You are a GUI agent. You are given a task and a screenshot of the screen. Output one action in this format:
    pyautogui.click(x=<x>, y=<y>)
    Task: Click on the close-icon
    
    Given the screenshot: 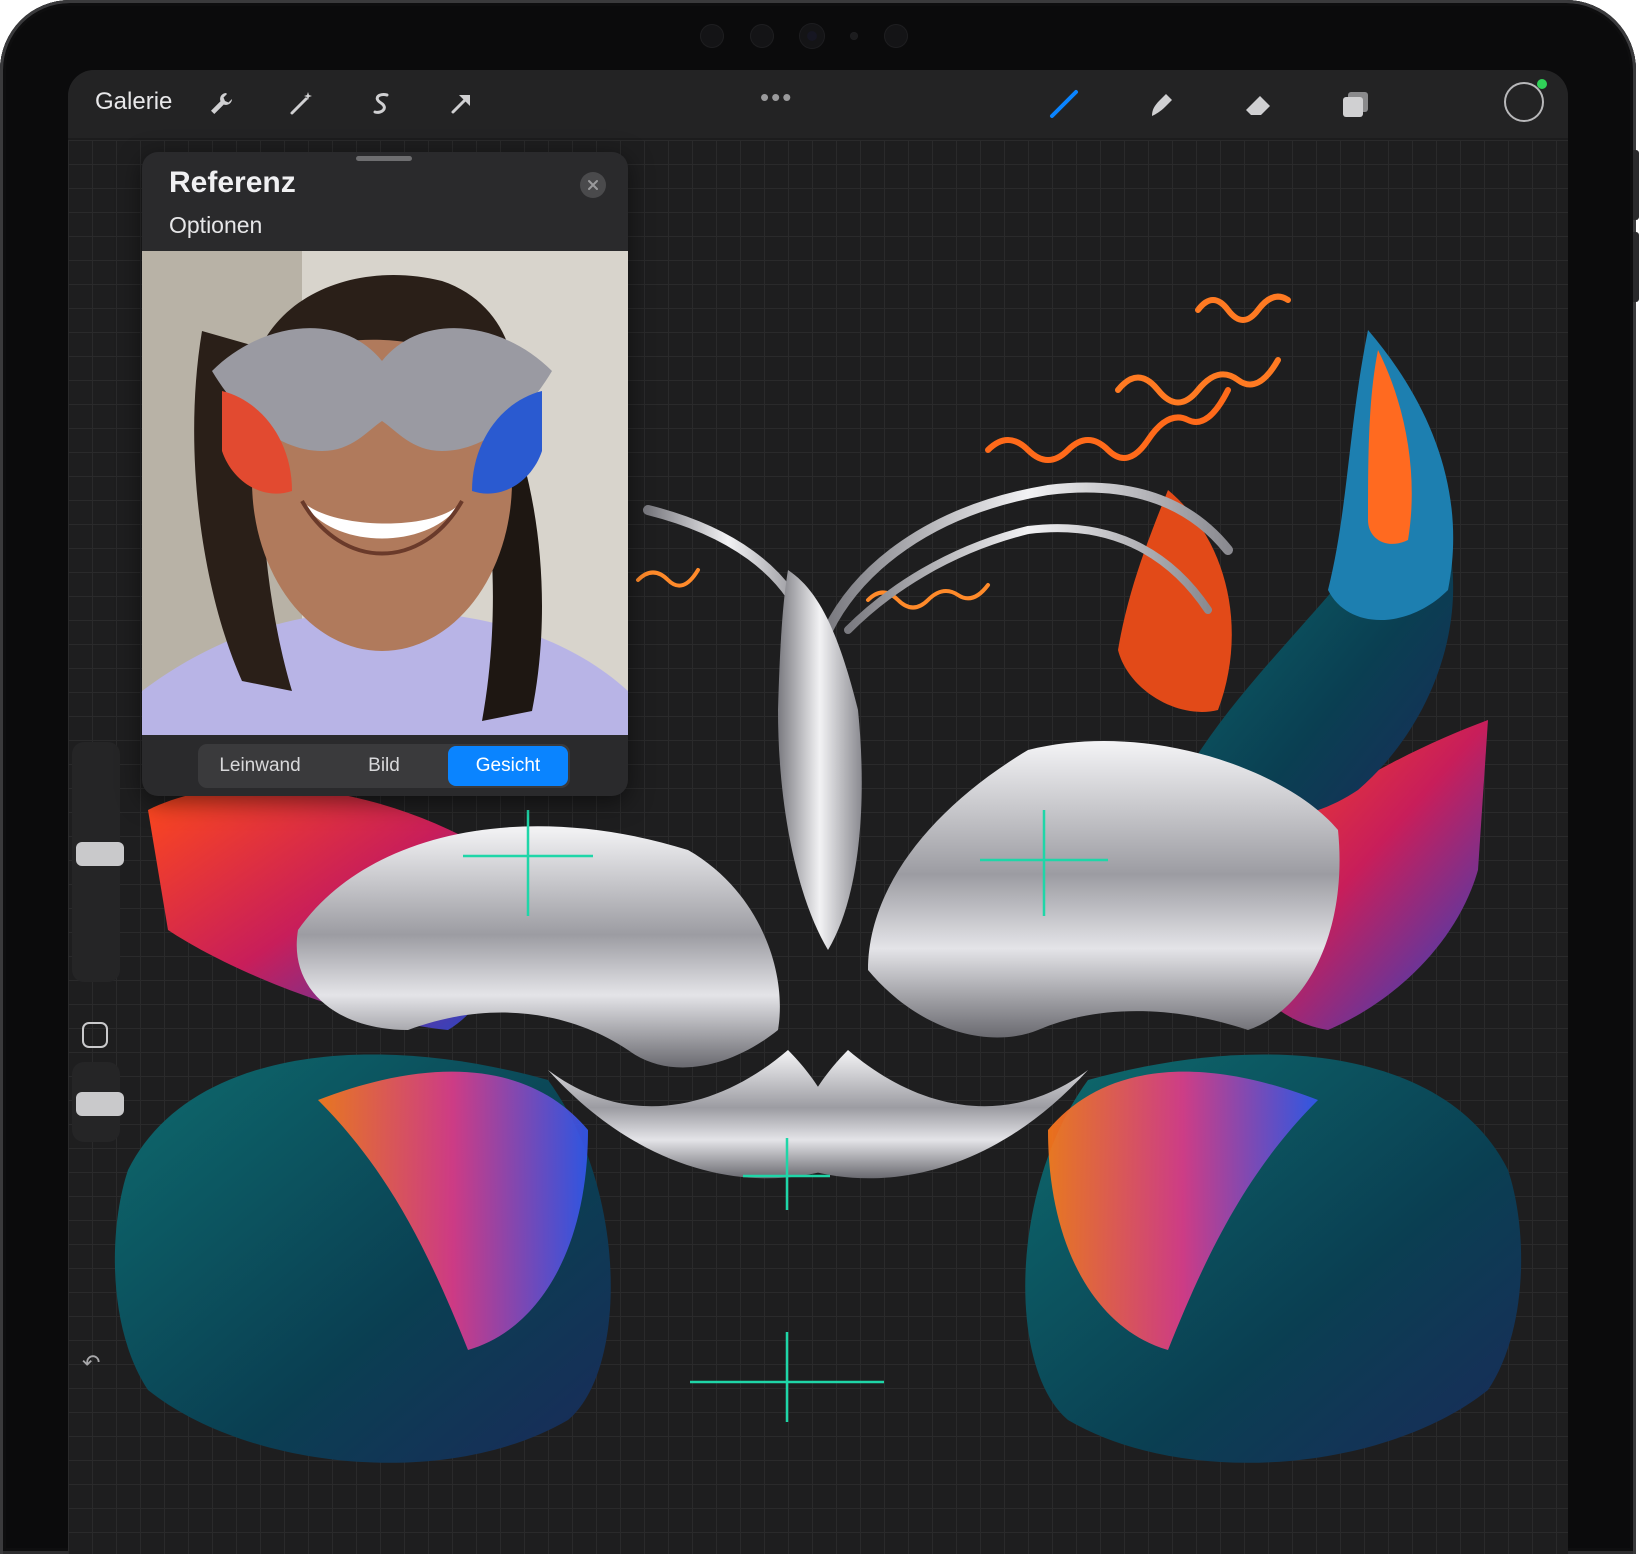 What is the action you would take?
    pyautogui.click(x=593, y=185)
    